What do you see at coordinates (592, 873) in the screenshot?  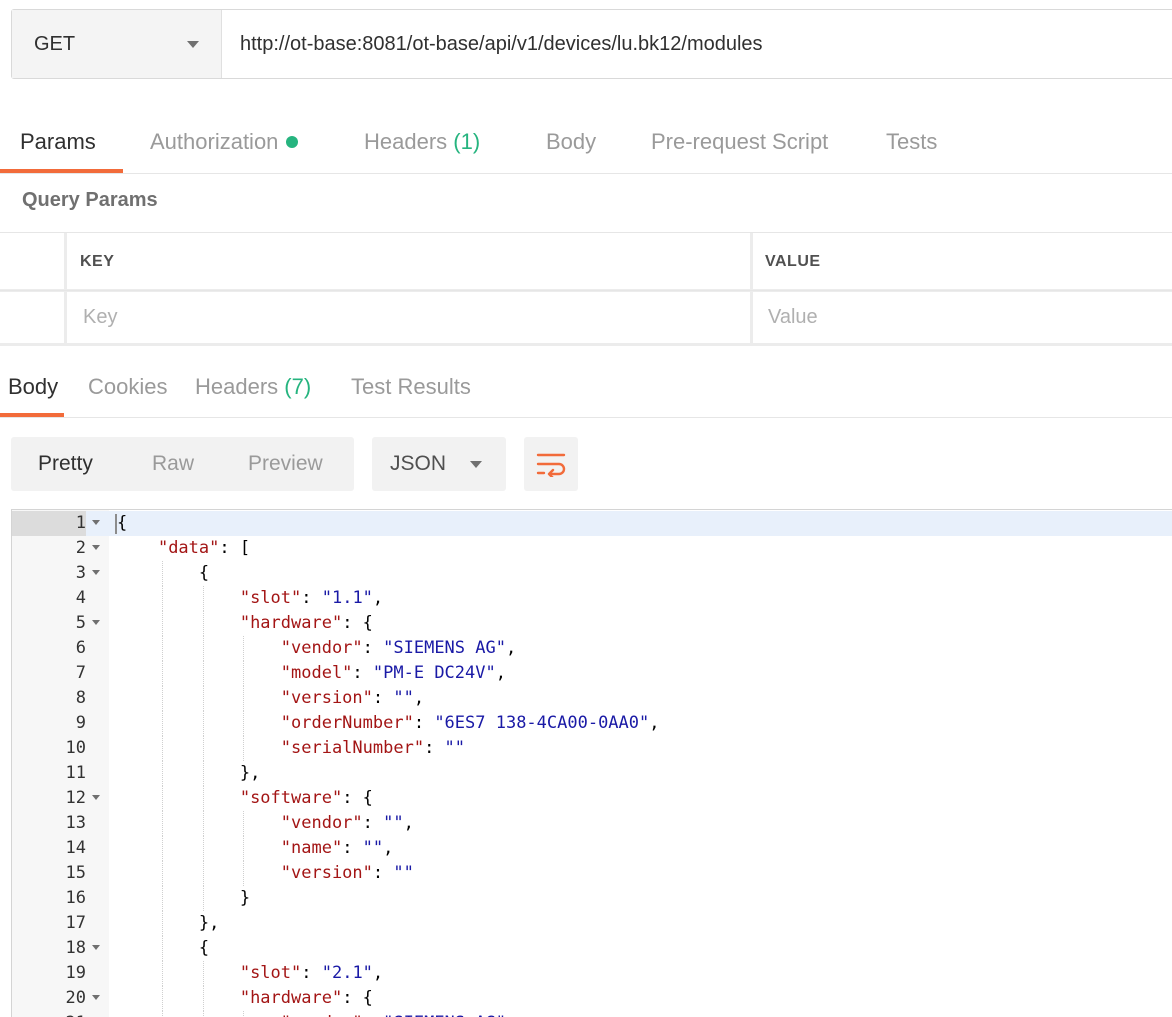 I see `code-line: 15 "version": ""` at bounding box center [592, 873].